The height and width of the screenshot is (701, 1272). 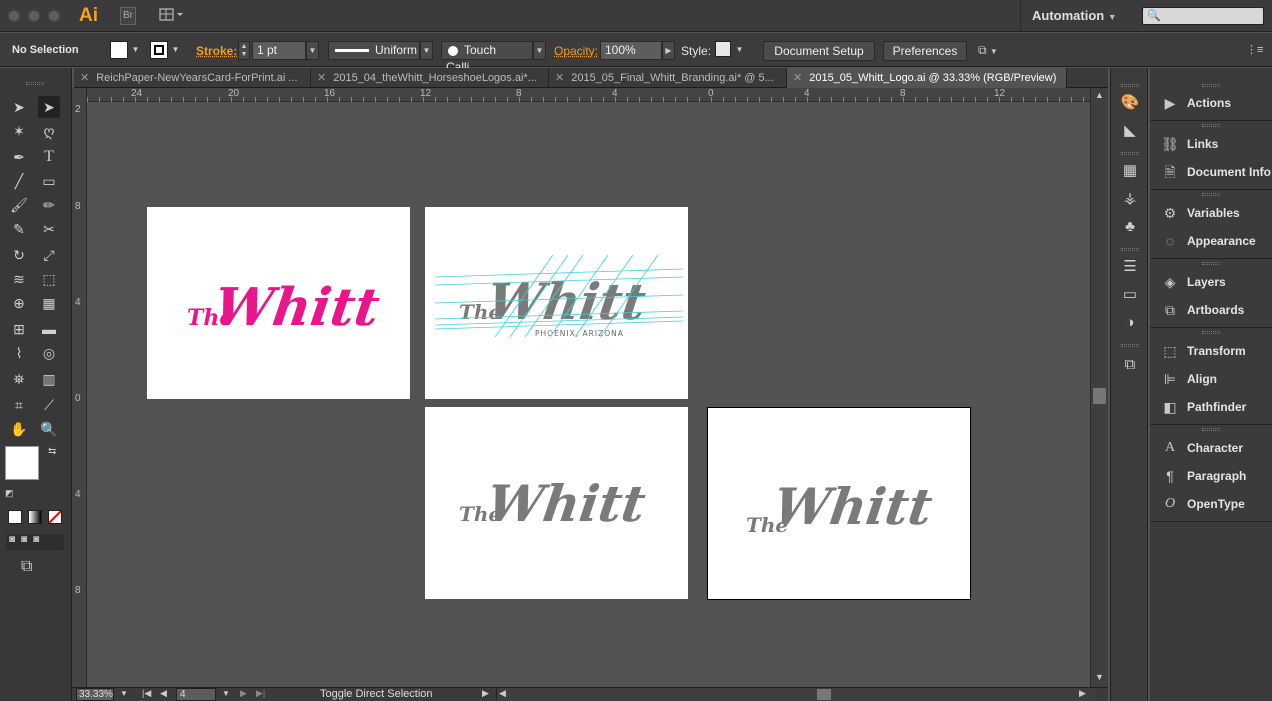 I want to click on stroke-weight-dropdown: ▼, so click(x=312, y=50).